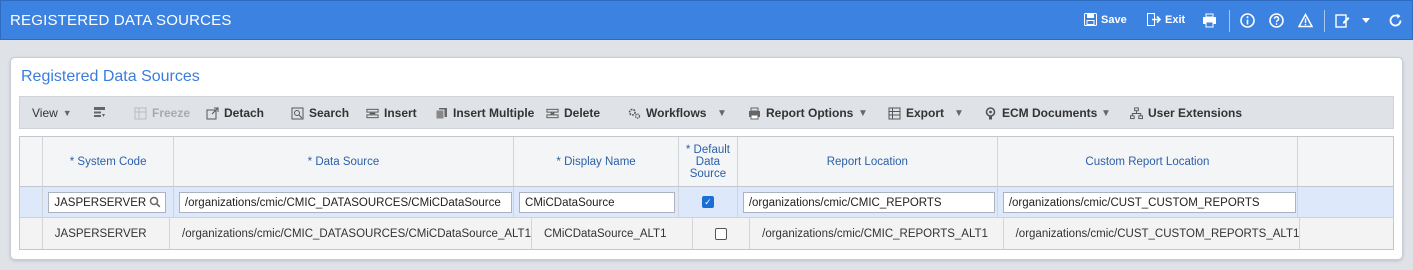  What do you see at coordinates (810, 113) in the screenshot?
I see `report-options-label: Report Options` at bounding box center [810, 113].